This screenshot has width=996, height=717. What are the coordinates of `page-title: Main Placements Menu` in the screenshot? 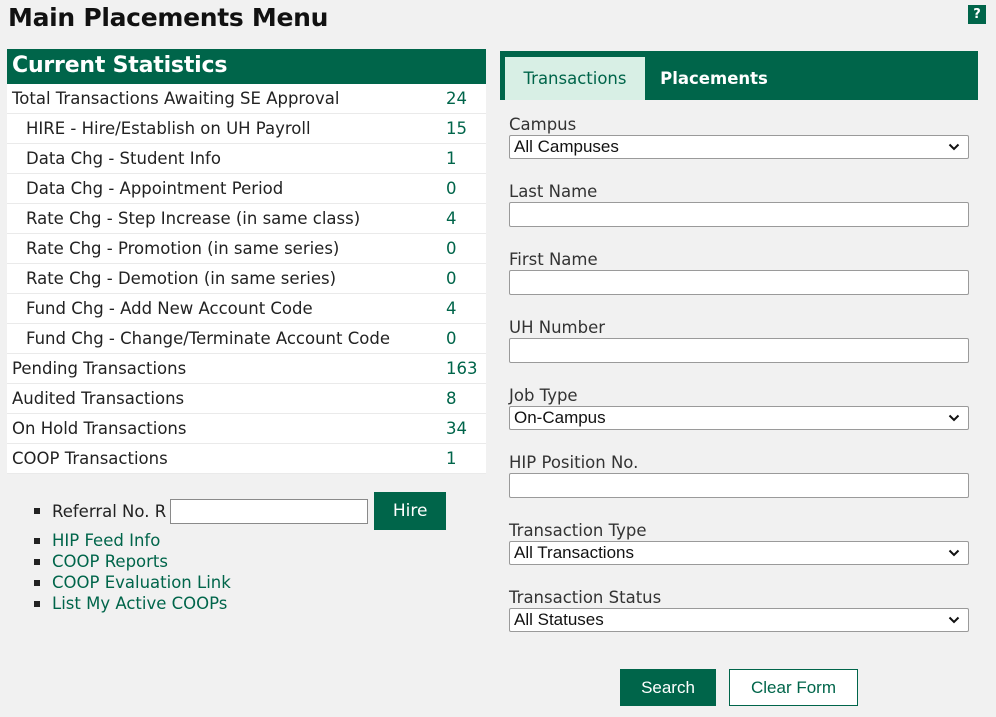 It's located at (168, 17).